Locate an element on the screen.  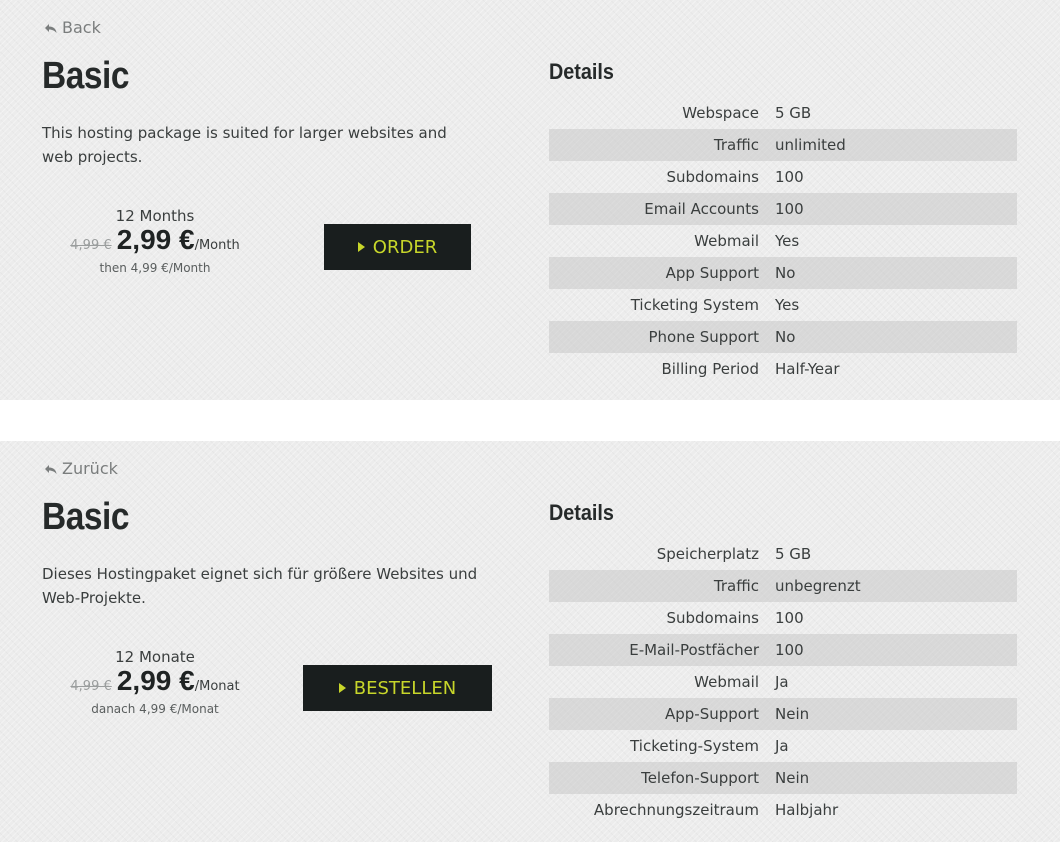
detail-label: Phone Support is located at coordinates (703, 337).